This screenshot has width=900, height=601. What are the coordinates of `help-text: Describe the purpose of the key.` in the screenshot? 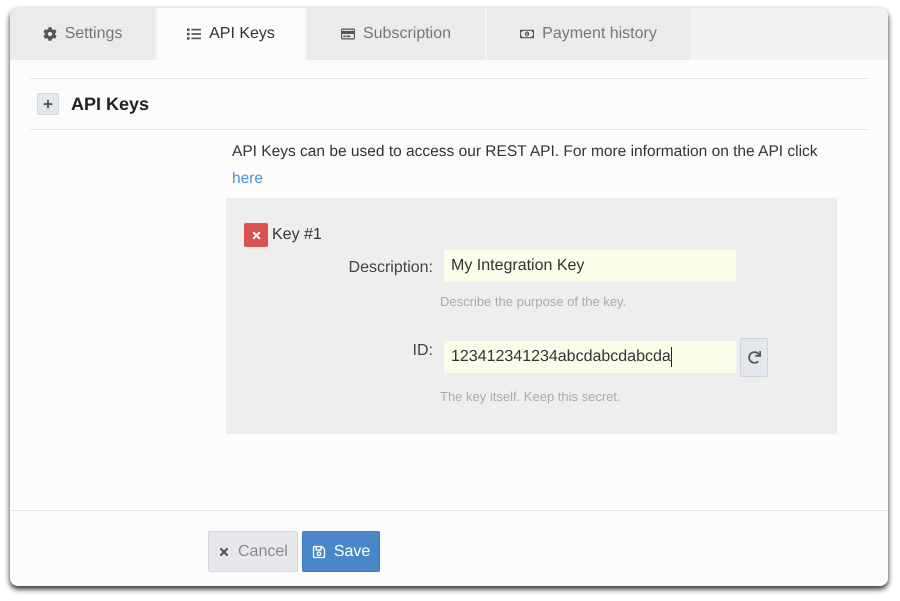 It's located at (534, 302).